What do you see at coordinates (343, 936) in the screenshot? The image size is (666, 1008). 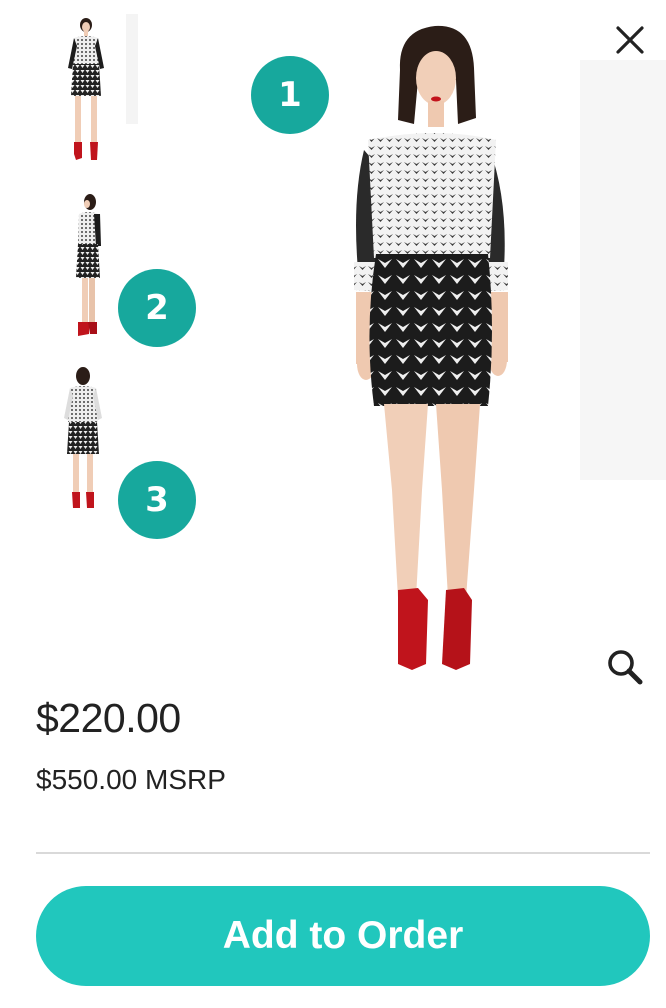 I see `add-to-order-button: Add to Order` at bounding box center [343, 936].